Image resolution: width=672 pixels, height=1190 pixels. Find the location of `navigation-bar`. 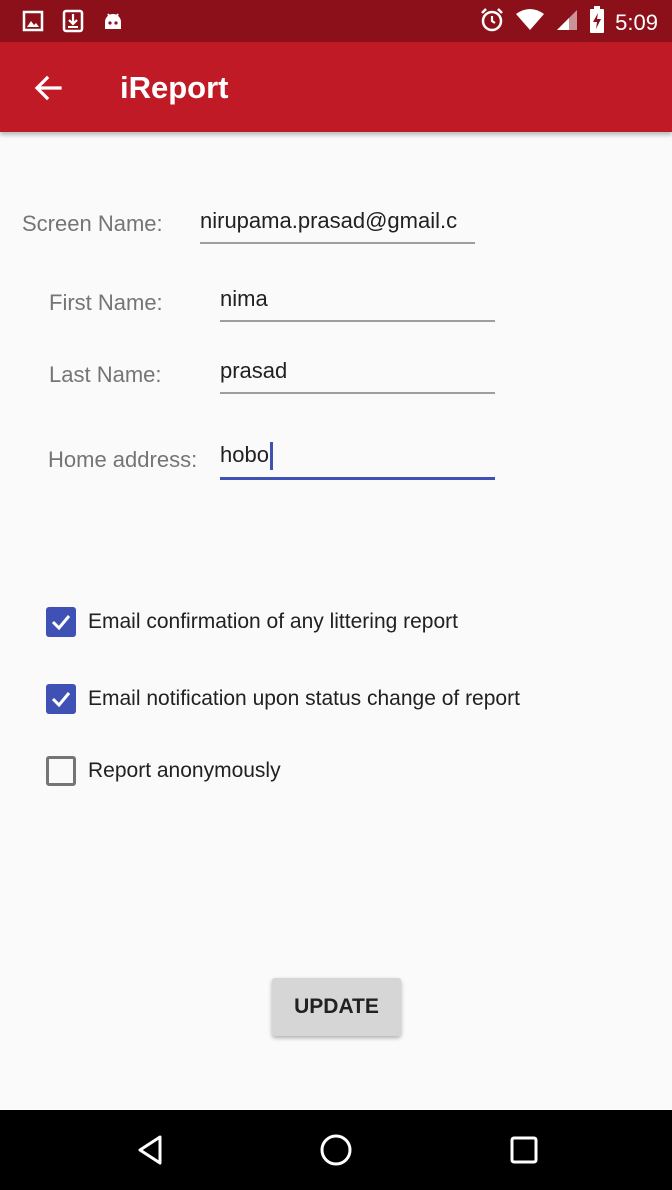

navigation-bar is located at coordinates (336, 1150).